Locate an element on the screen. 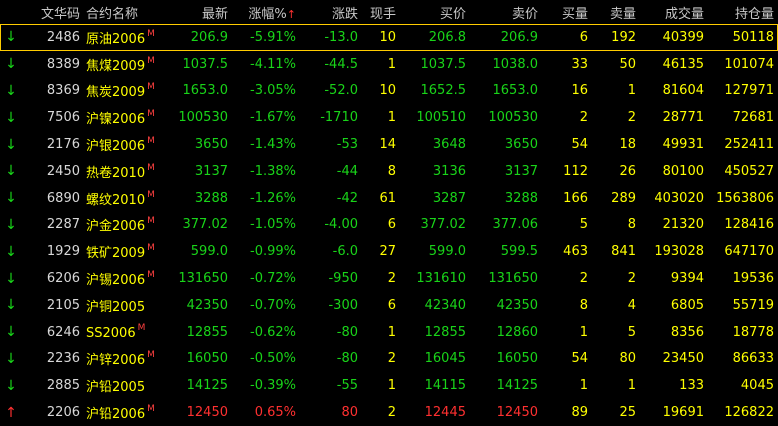  cell-code-text: 2486 is located at coordinates (63, 37).